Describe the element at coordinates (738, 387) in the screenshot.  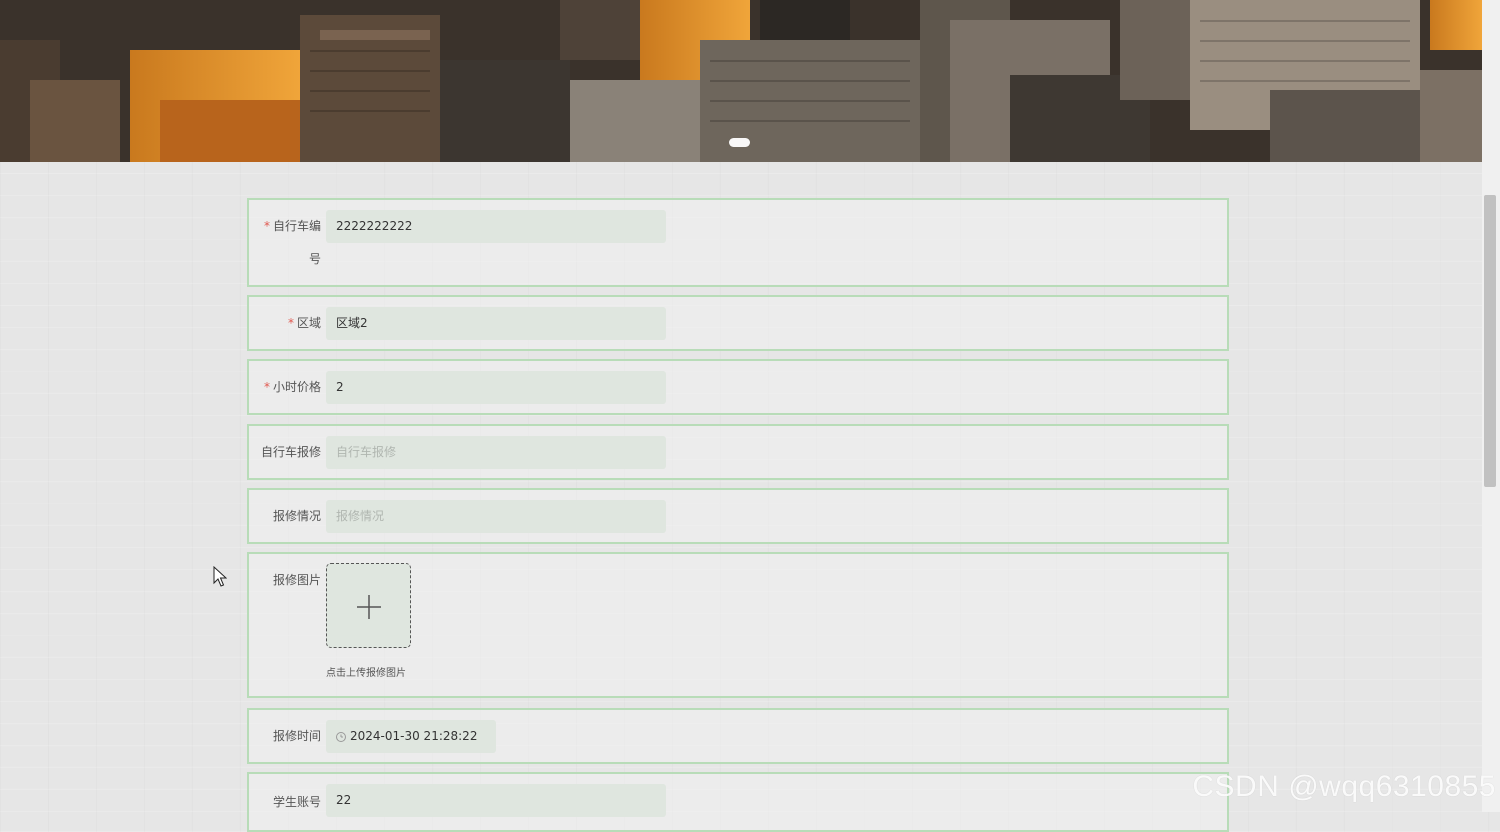
I see `form-row-hourly-price: * 小时价格 2` at that location.